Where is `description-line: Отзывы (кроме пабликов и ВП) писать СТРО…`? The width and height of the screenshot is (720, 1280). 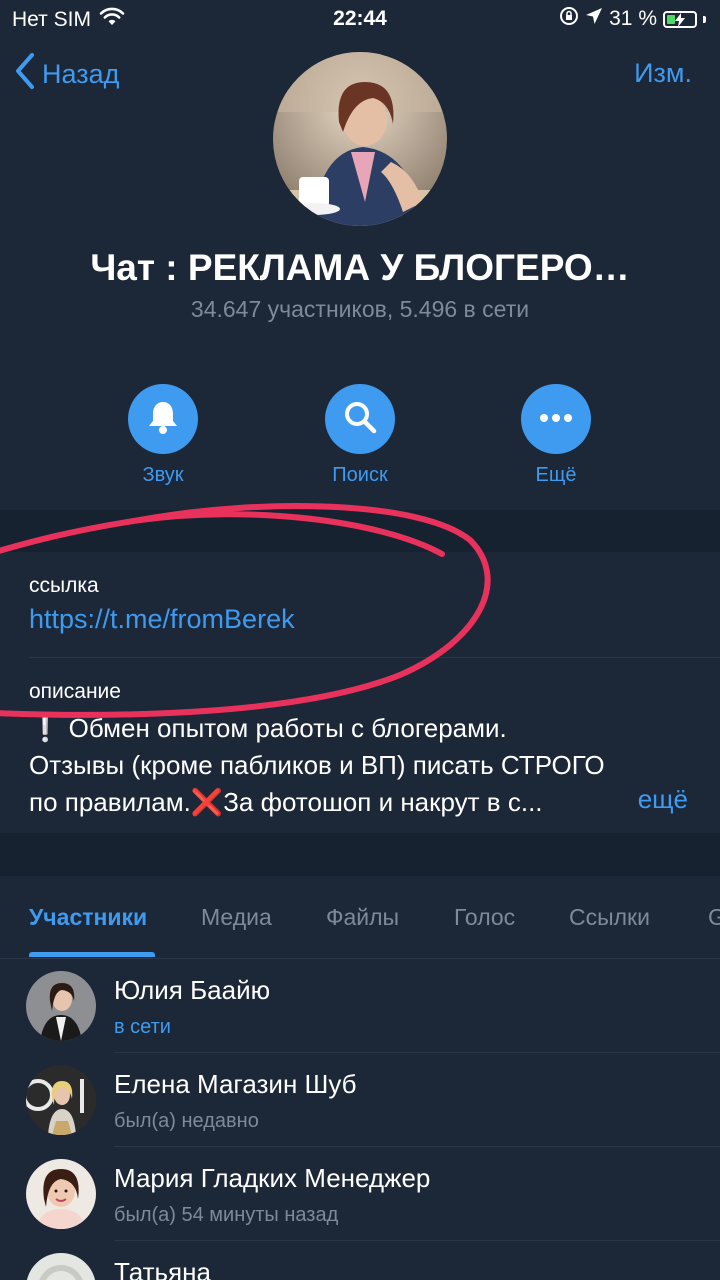 description-line: Отзывы (кроме пабликов и ВП) писать СТРО… is located at coordinates (317, 765).